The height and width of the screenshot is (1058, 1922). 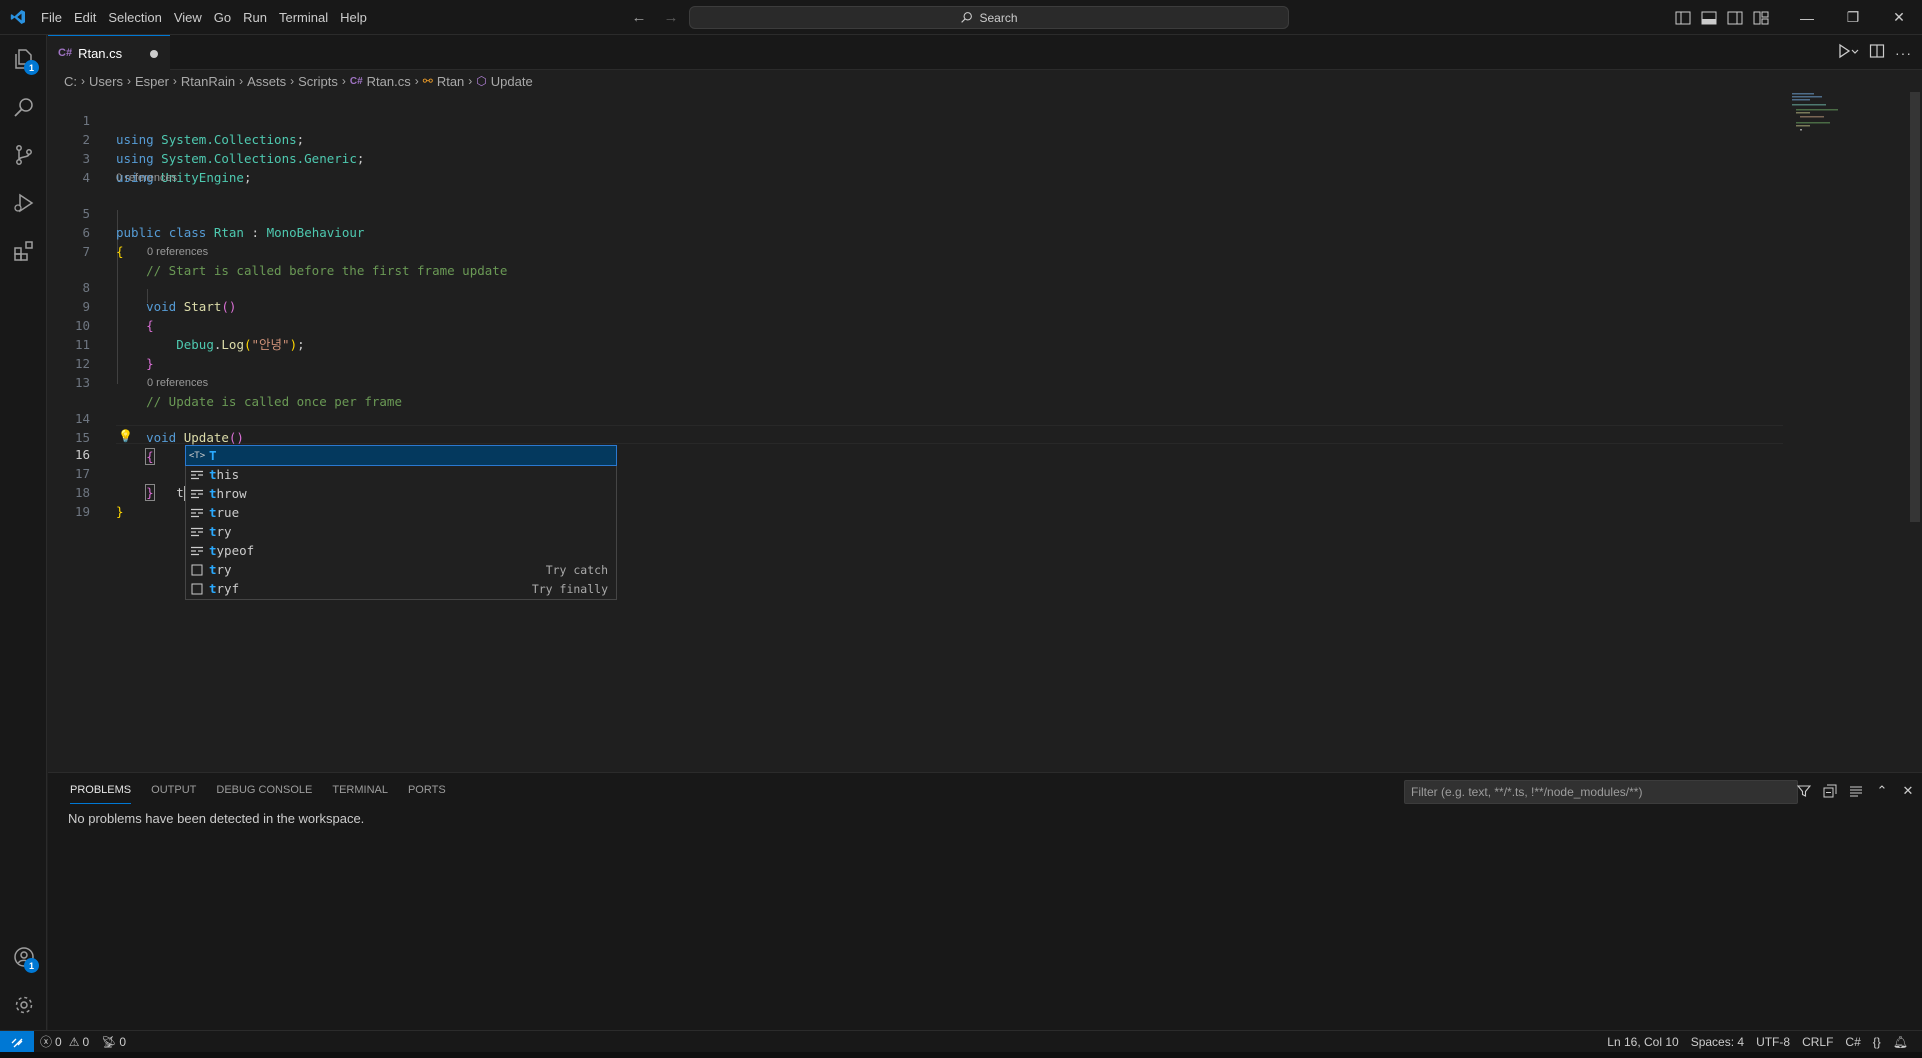 I want to click on suggestion-rest: his, so click(x=228, y=474).